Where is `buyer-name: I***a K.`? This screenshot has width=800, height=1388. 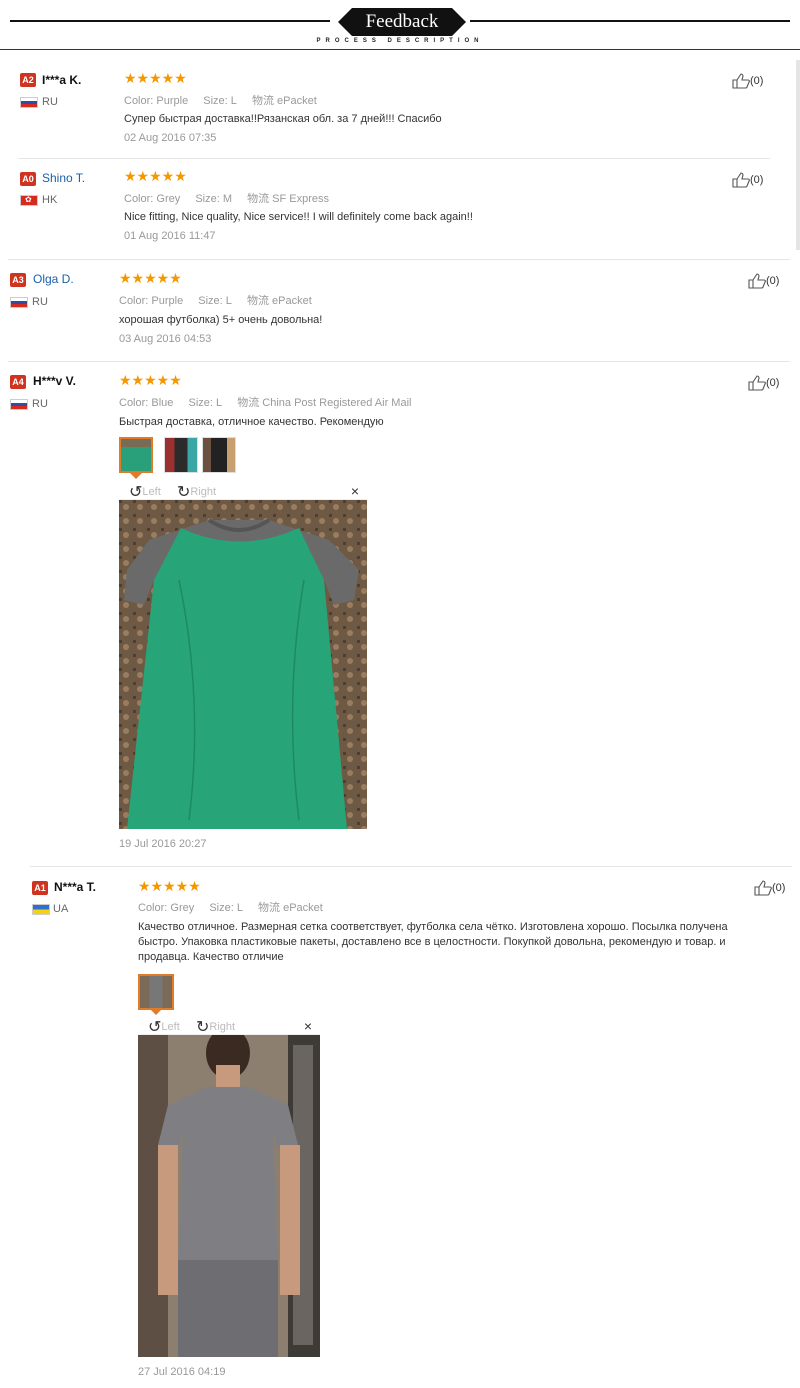
buyer-name: I***a K. is located at coordinates (62, 80).